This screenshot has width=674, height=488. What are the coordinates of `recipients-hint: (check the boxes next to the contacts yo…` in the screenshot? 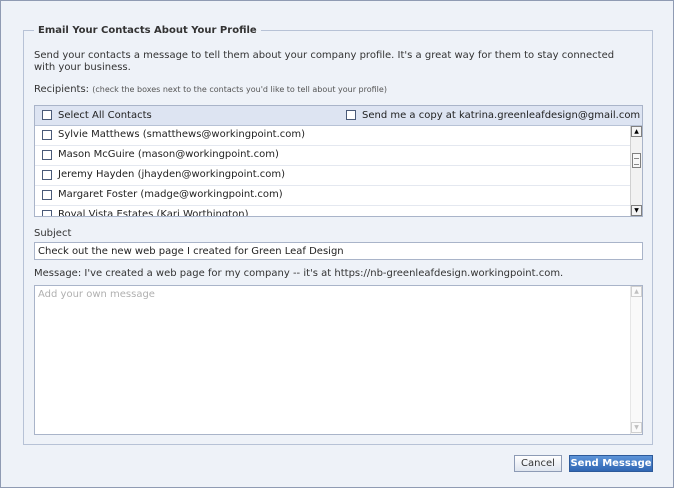 It's located at (239, 89).